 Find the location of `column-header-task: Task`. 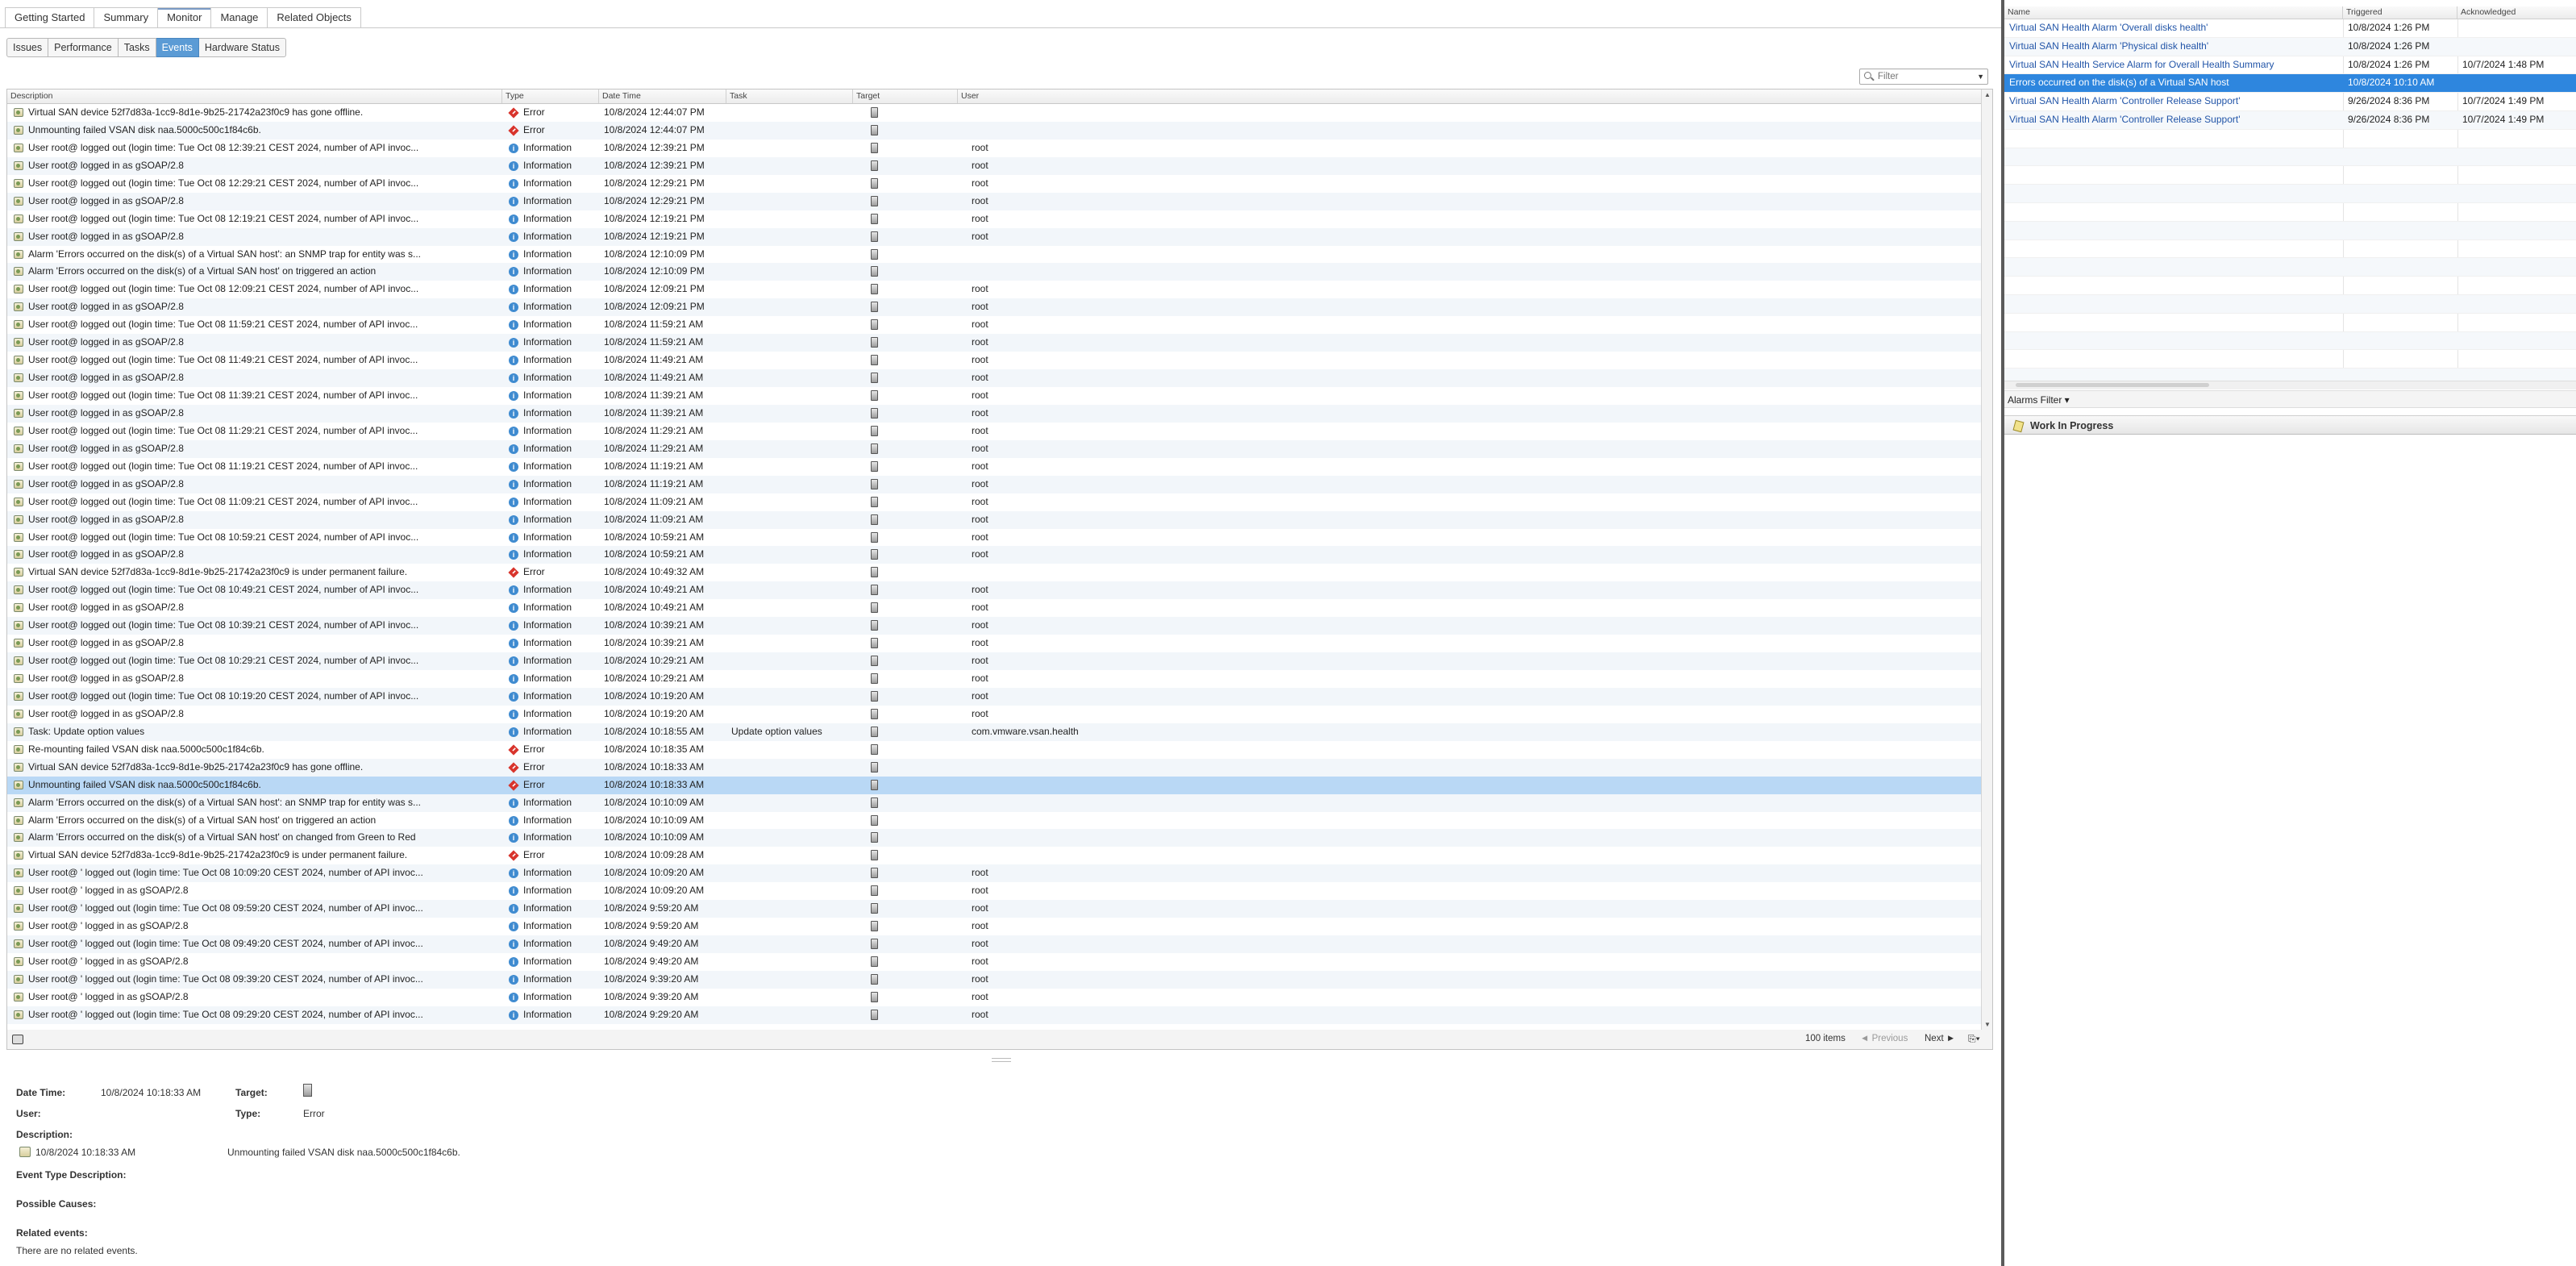

column-header-task: Task is located at coordinates (789, 97).